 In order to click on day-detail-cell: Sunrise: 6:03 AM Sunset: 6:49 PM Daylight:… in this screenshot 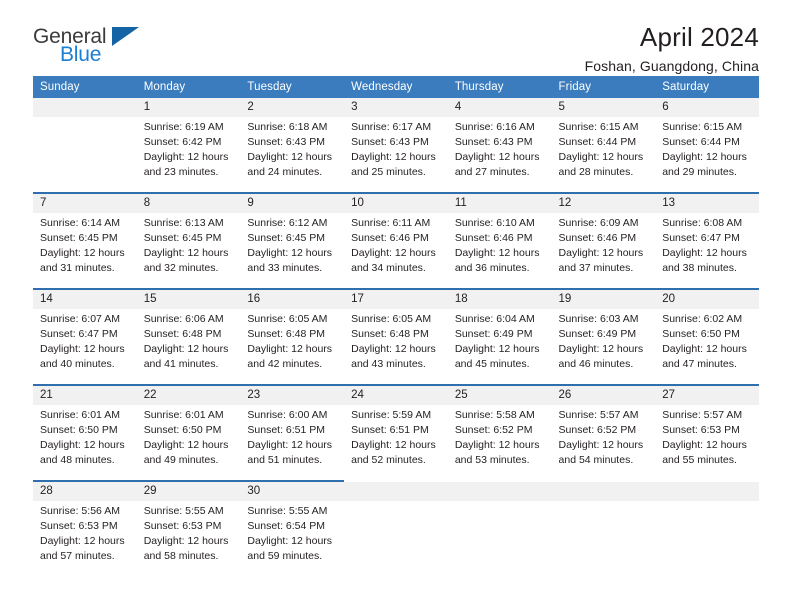, I will do `click(604, 346)`.